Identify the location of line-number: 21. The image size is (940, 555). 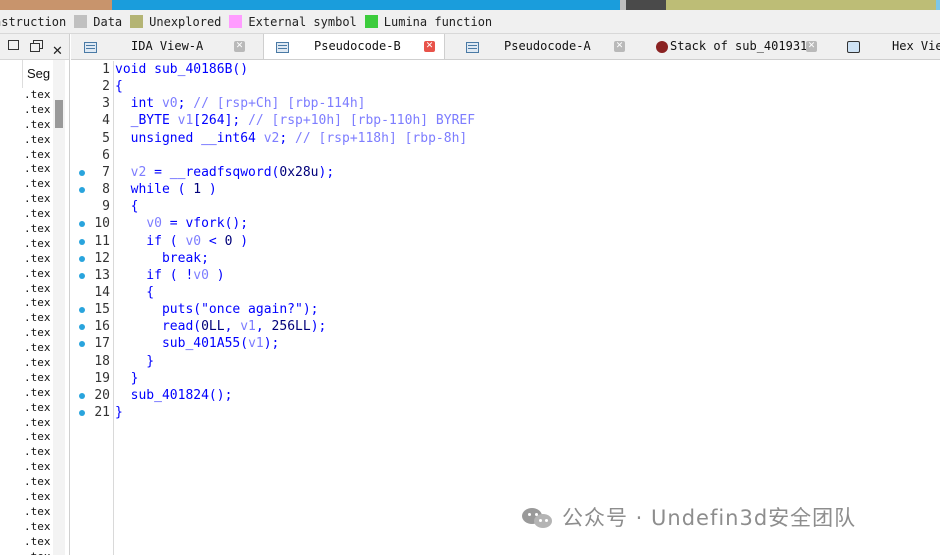
(92, 412).